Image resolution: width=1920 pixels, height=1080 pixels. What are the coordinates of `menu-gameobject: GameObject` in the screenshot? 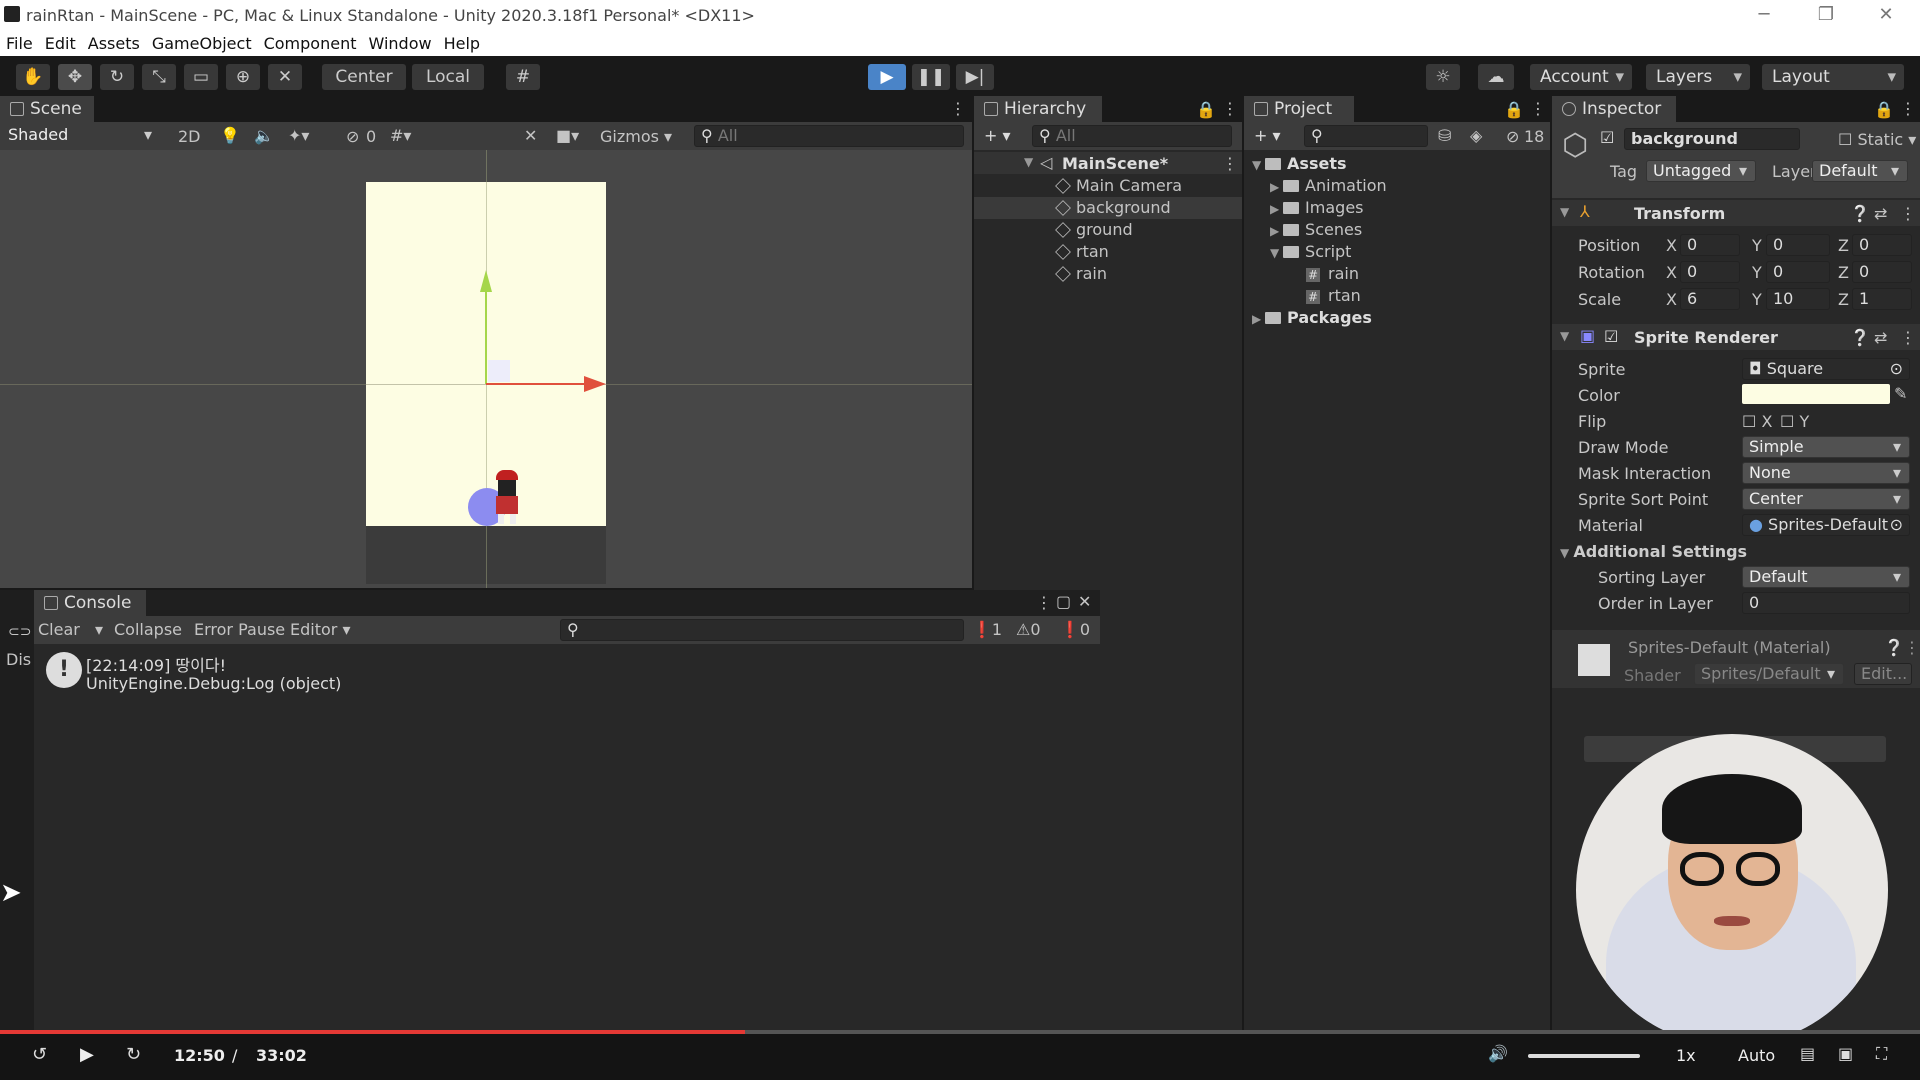 It's located at (202, 41).